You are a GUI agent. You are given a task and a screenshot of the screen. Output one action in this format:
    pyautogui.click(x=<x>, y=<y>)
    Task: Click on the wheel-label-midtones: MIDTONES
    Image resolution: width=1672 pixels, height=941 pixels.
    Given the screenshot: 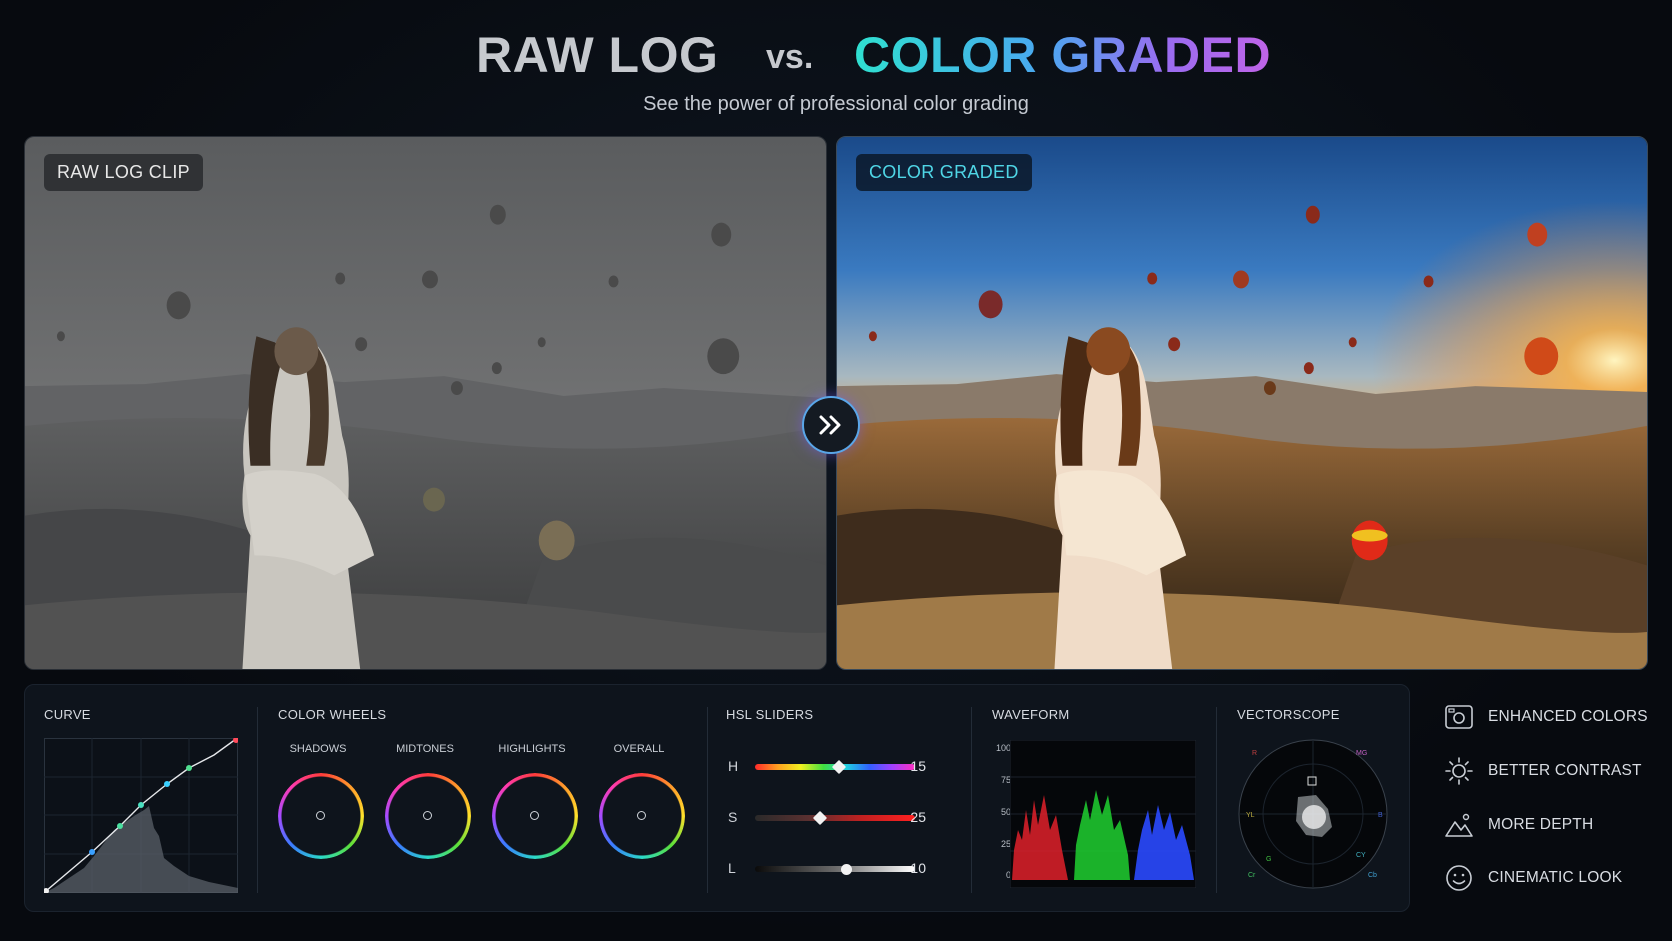 What is the action you would take?
    pyautogui.click(x=425, y=749)
    